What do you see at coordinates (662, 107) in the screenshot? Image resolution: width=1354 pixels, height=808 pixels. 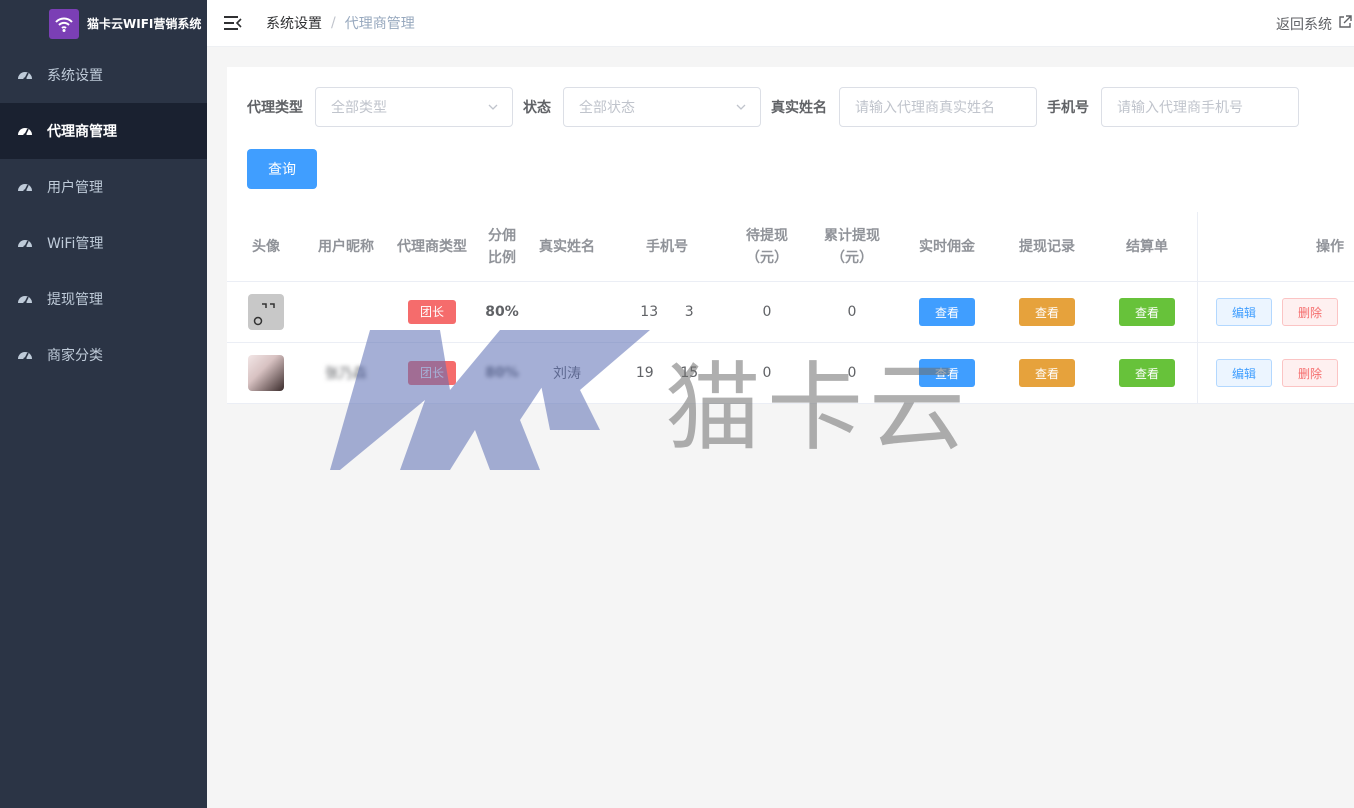 I see `status-select: 全部状态` at bounding box center [662, 107].